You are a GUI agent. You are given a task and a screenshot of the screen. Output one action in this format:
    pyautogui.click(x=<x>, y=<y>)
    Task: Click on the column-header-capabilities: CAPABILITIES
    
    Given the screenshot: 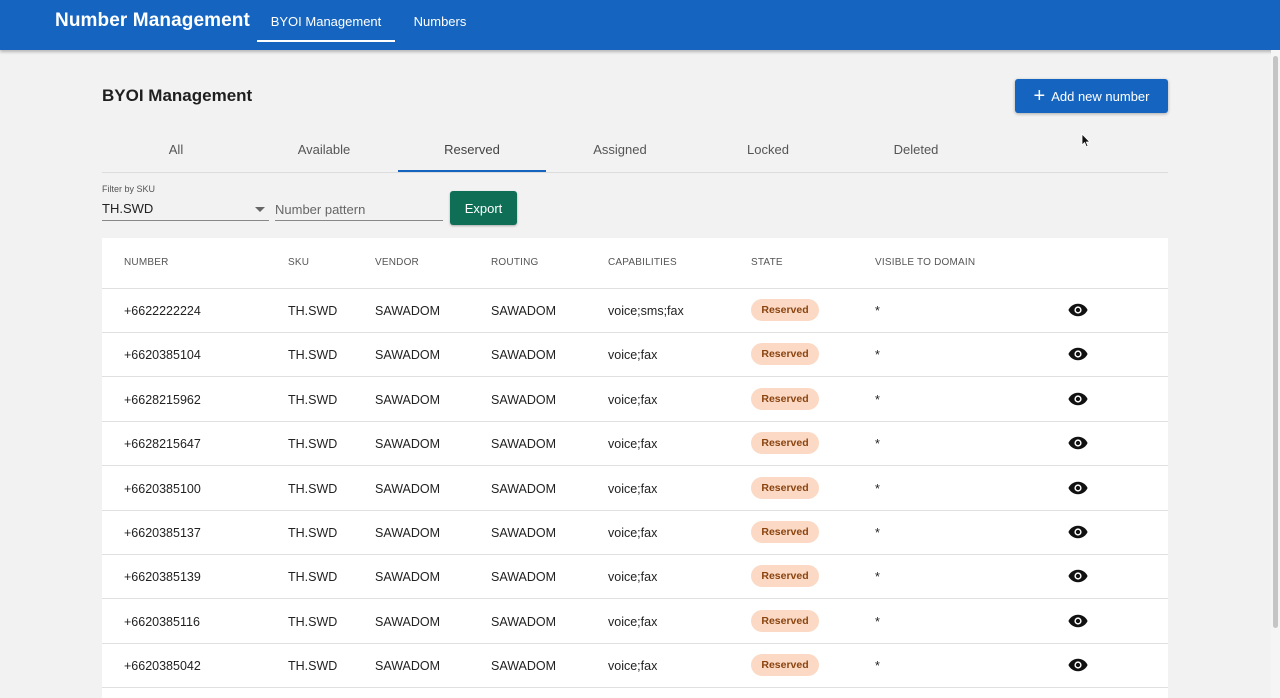 What is the action you would take?
    pyautogui.click(x=642, y=262)
    